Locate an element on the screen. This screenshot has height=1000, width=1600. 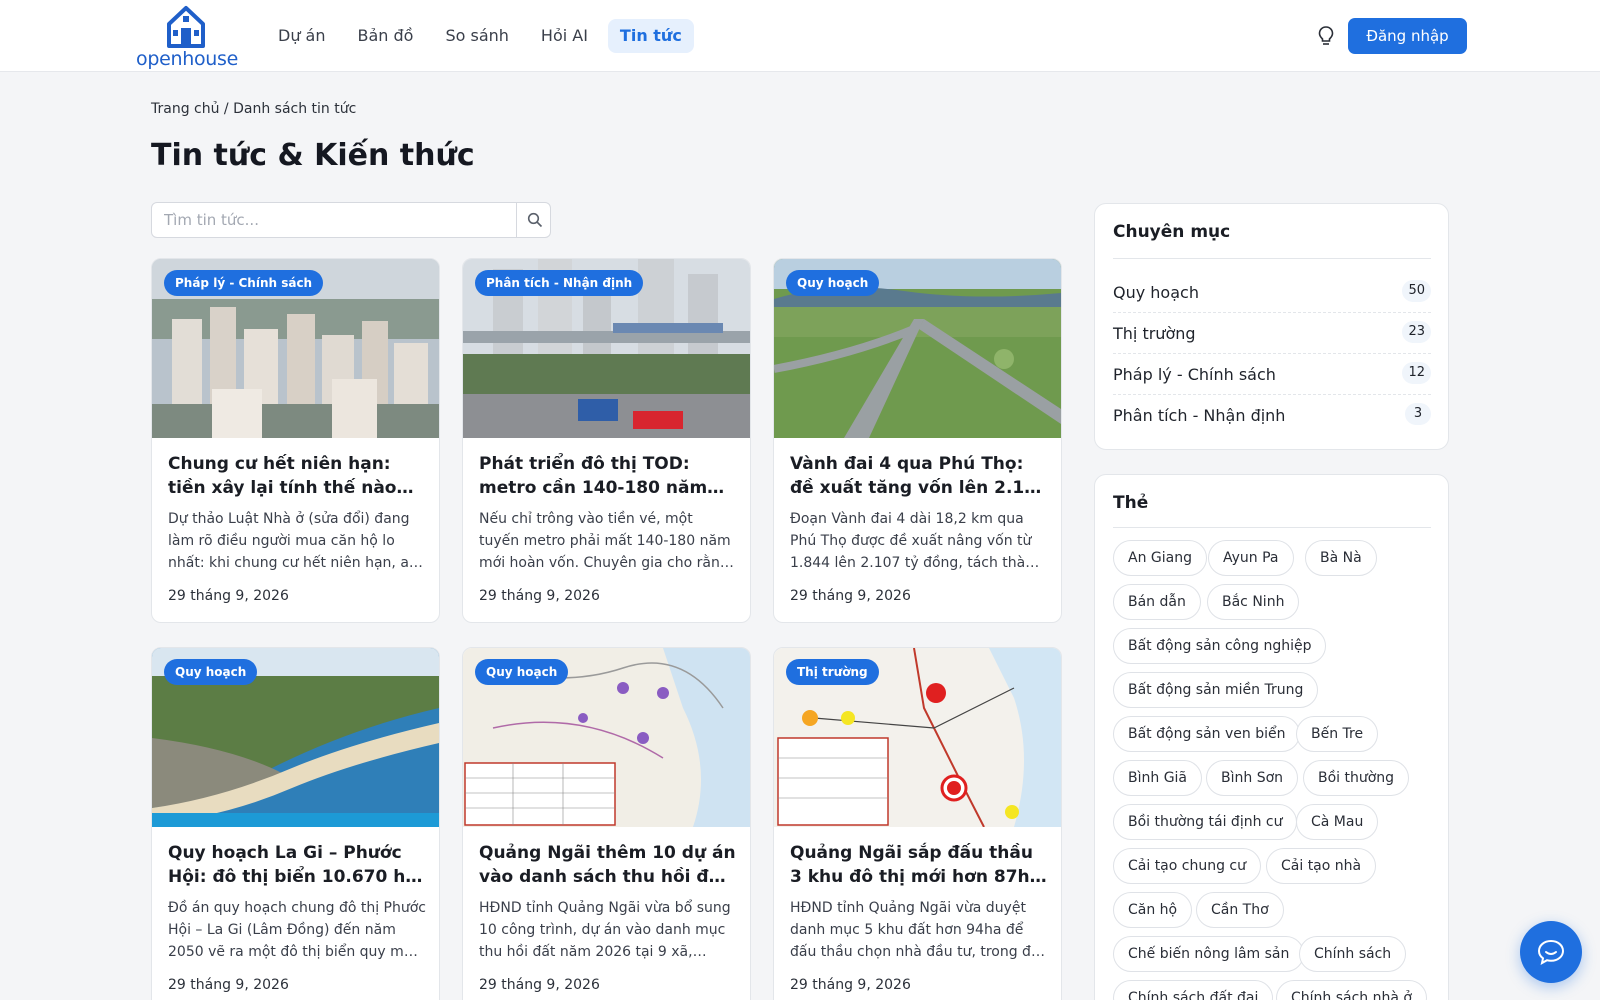
tags-title: Thẻ is located at coordinates (1131, 503).